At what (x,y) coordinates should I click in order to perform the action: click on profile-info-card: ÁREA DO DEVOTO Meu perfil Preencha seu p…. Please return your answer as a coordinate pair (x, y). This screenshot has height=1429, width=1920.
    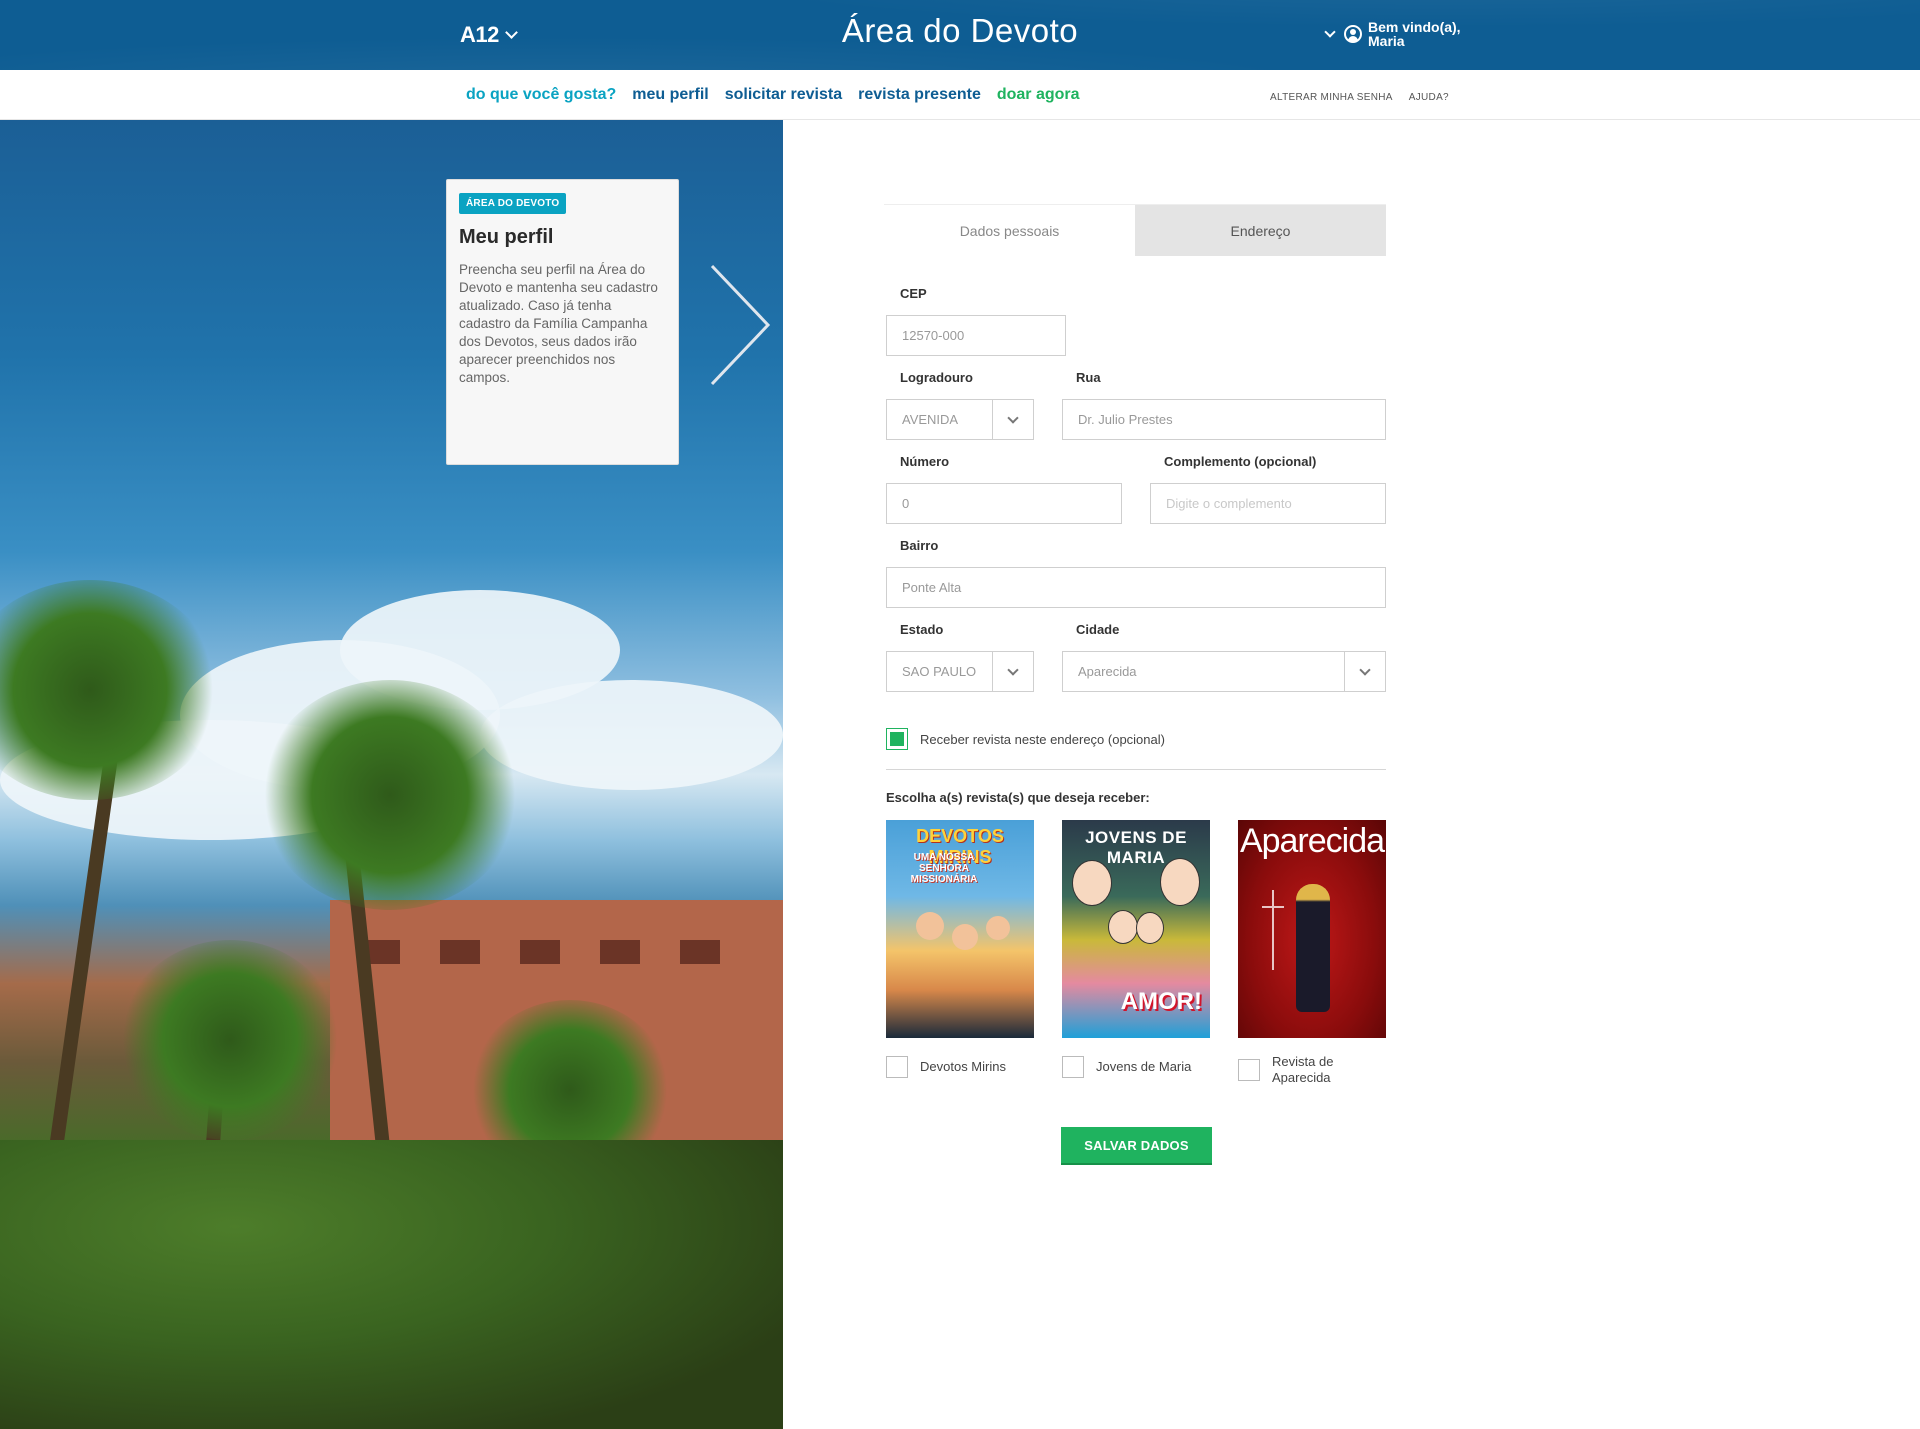
    Looking at the image, I should click on (562, 322).